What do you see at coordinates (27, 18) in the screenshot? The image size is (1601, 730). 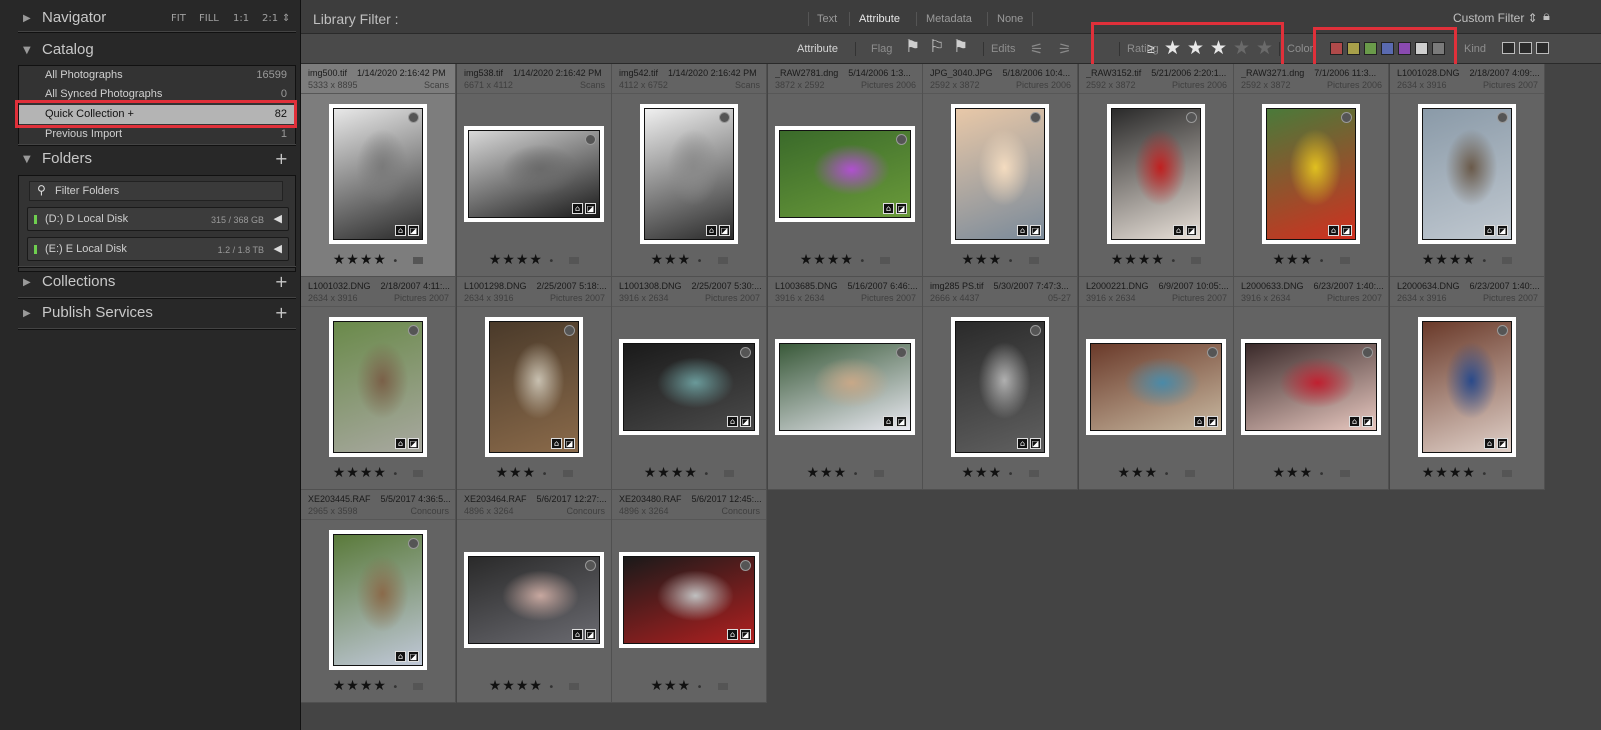 I see `expand-triangle-icon: ▶` at bounding box center [27, 18].